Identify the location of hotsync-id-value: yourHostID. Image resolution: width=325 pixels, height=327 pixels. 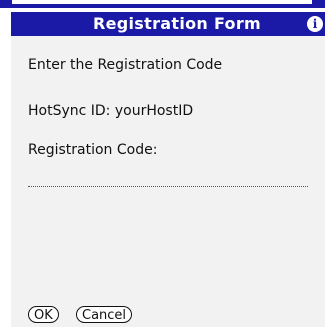
(154, 111).